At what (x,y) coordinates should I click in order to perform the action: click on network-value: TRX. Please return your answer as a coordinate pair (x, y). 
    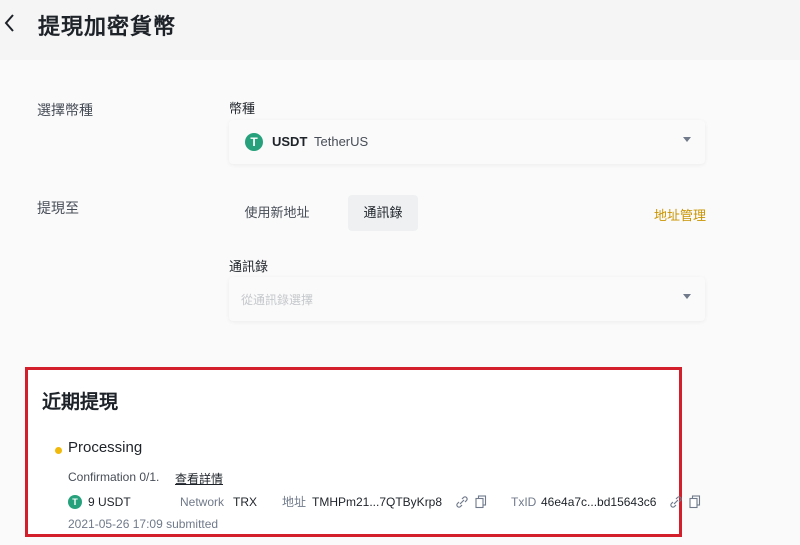
    Looking at the image, I should click on (245, 502).